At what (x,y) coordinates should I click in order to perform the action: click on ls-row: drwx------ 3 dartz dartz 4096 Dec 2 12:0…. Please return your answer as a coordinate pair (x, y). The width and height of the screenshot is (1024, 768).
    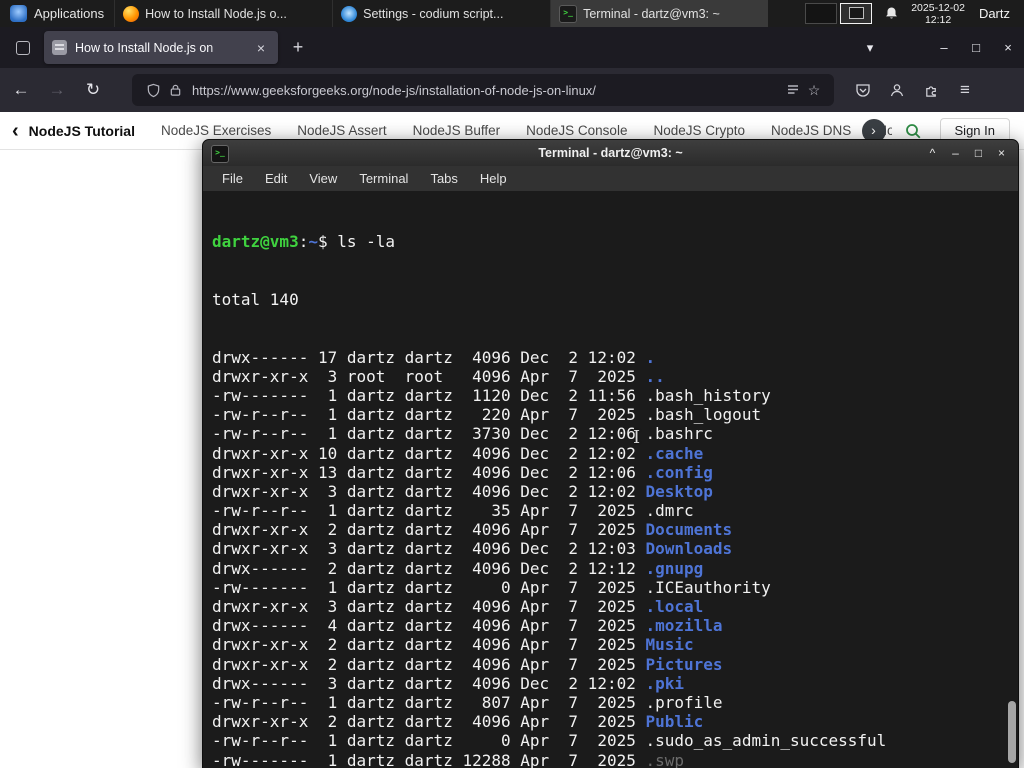
    Looking at the image, I should click on (448, 683).